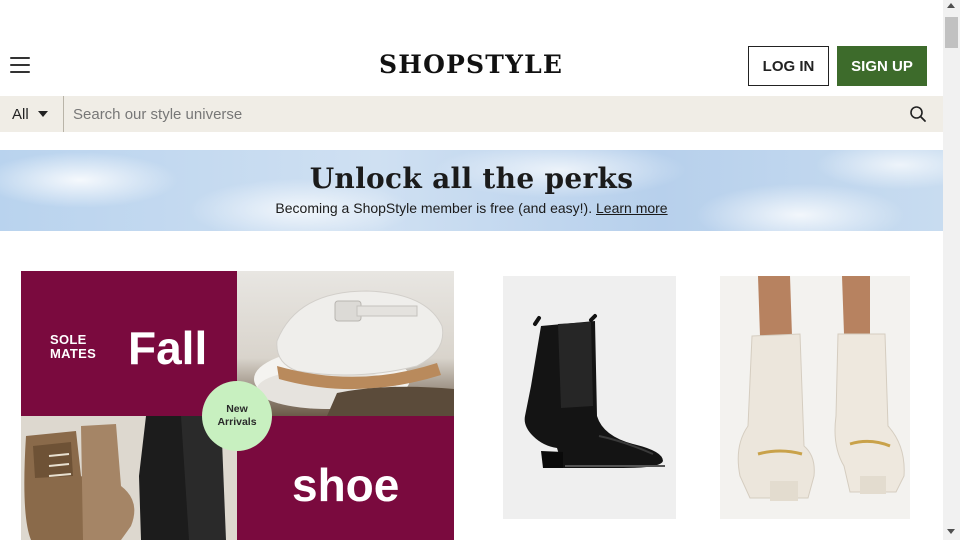 This screenshot has height=540, width=960. I want to click on search-category-label: All, so click(20, 114).